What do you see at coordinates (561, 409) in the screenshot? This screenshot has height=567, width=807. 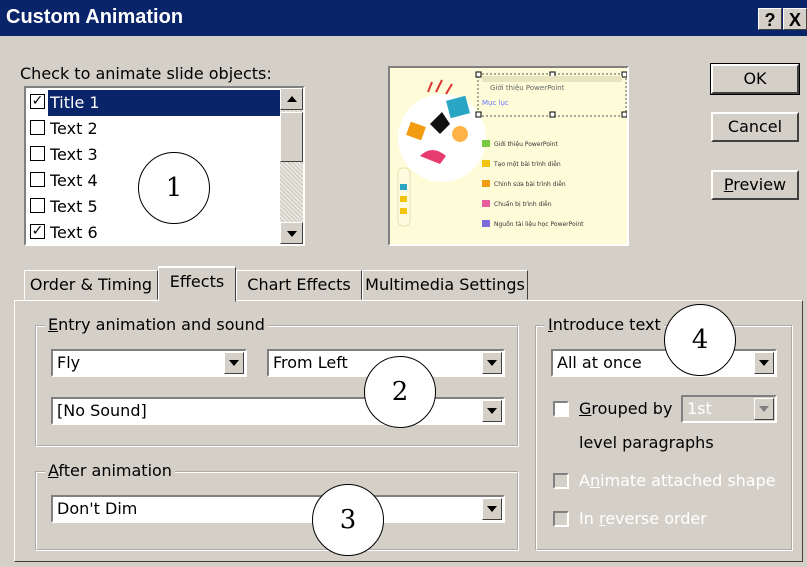 I see `grouped-by-checkbox` at bounding box center [561, 409].